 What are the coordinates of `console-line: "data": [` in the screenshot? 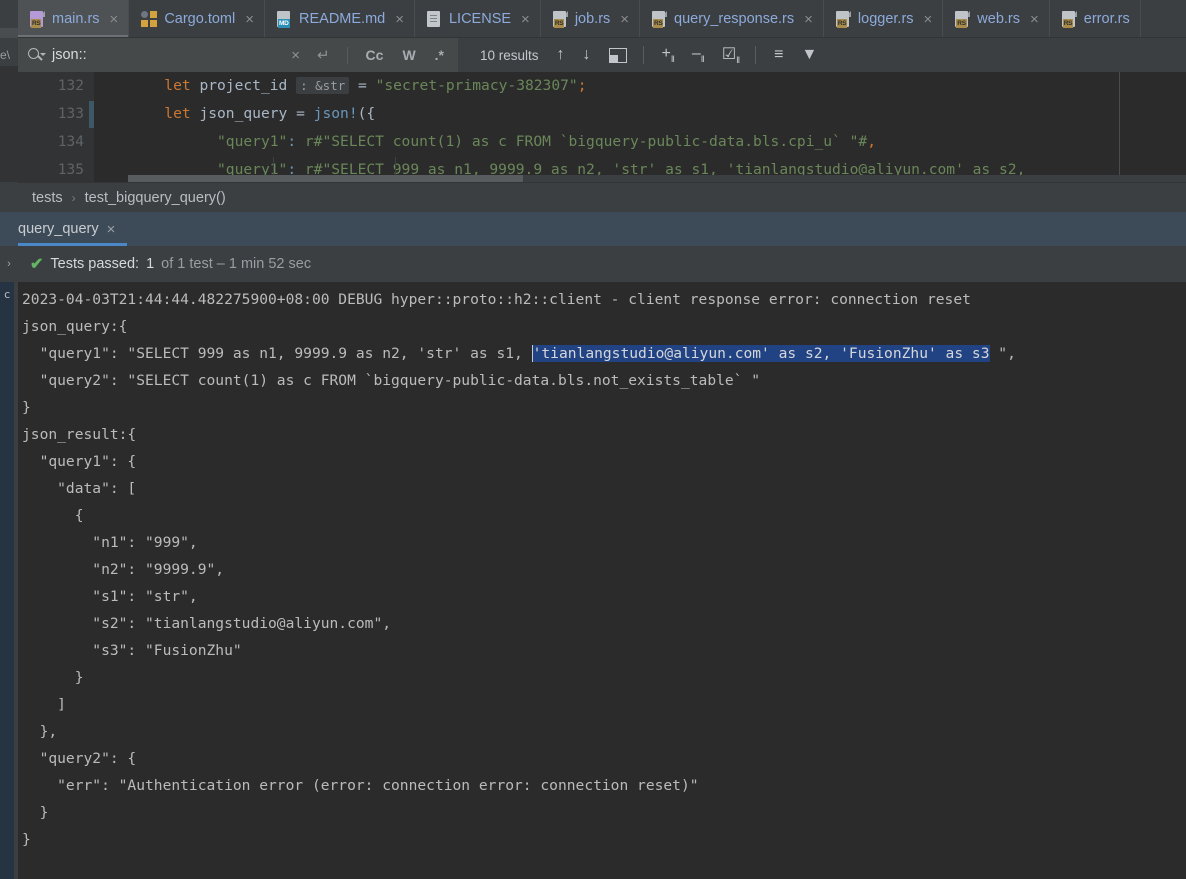 It's located at (604, 488).